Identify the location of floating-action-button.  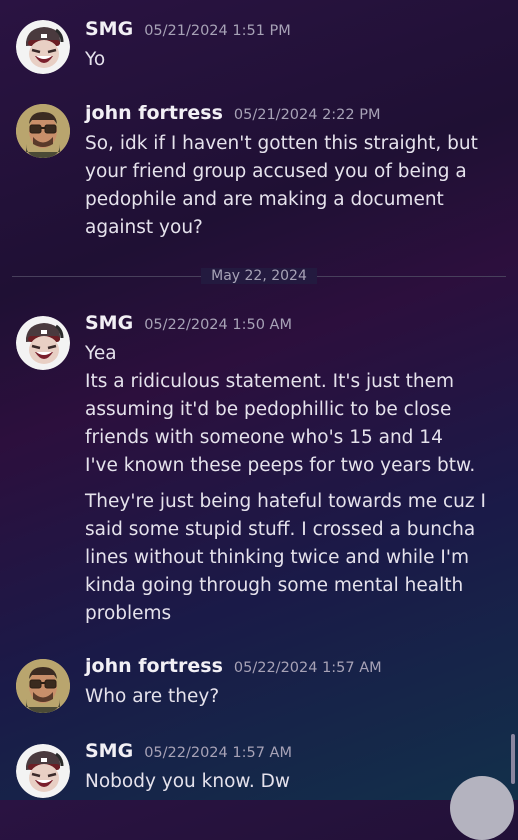
(482, 808).